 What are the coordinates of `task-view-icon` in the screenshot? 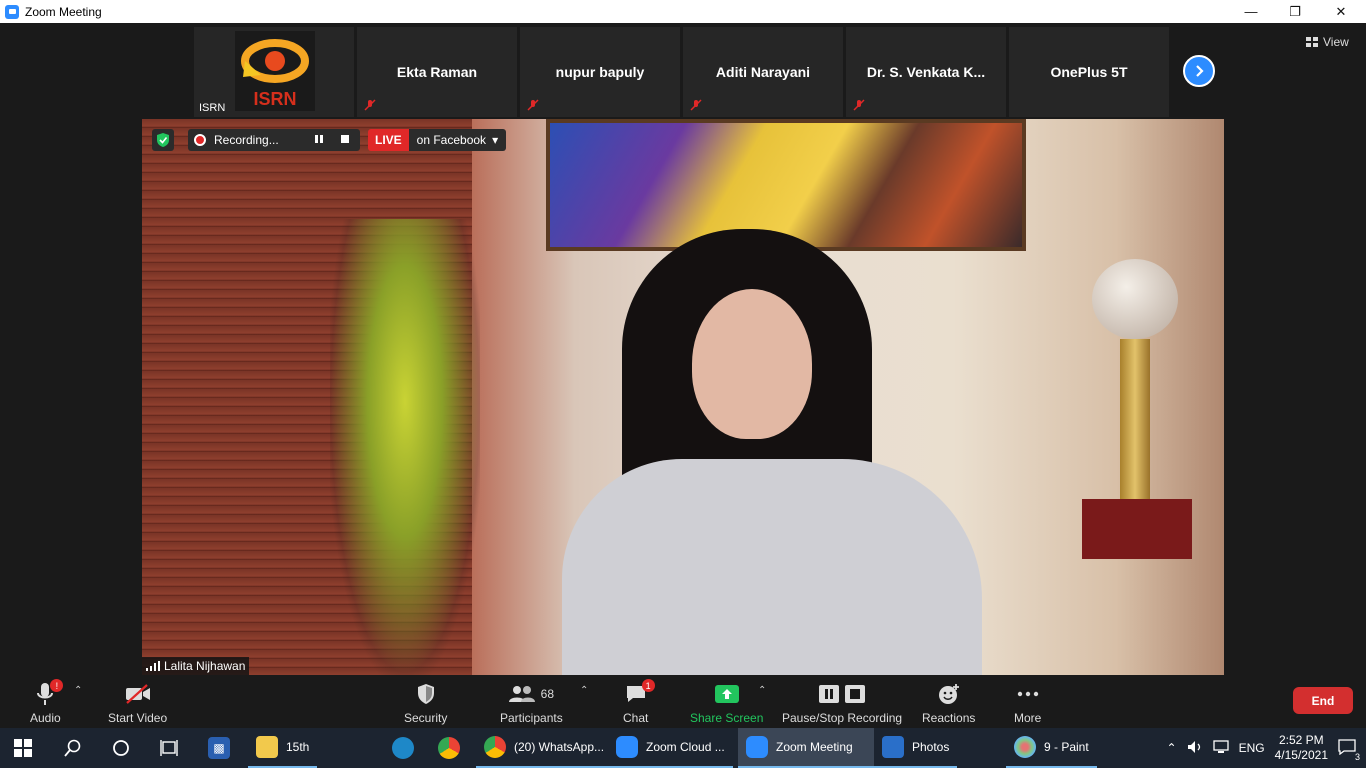 It's located at (169, 748).